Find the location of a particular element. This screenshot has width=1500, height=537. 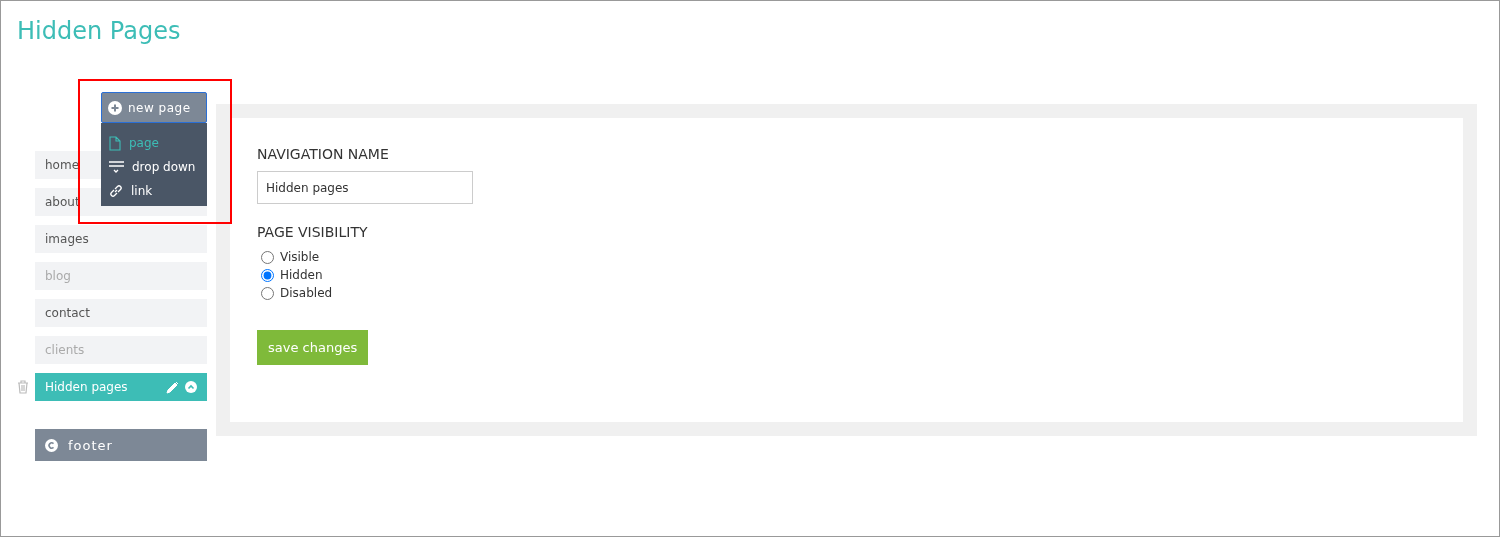

nav-label: images is located at coordinates (67, 239).